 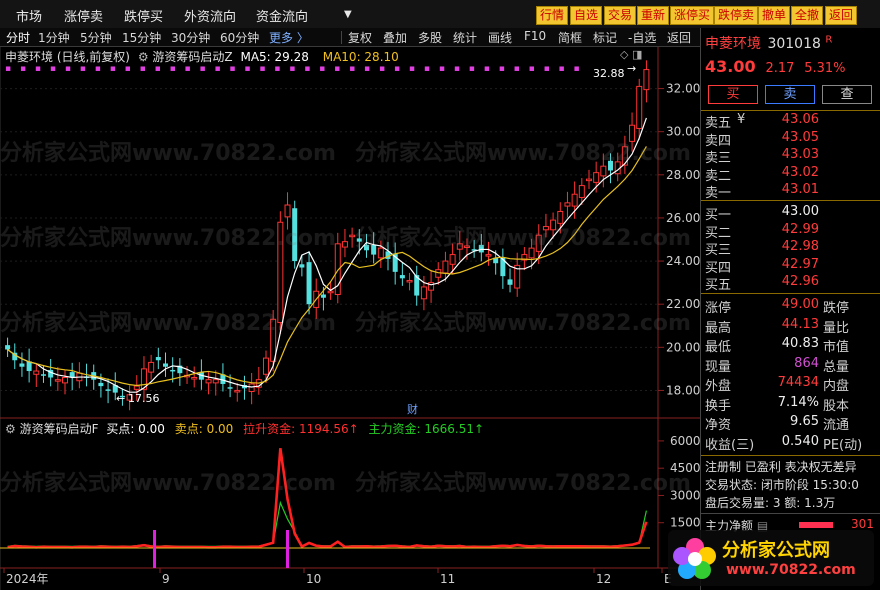 What do you see at coordinates (135, 429) in the screenshot?
I see `sub-buy-value: 买点: 0.00` at bounding box center [135, 429].